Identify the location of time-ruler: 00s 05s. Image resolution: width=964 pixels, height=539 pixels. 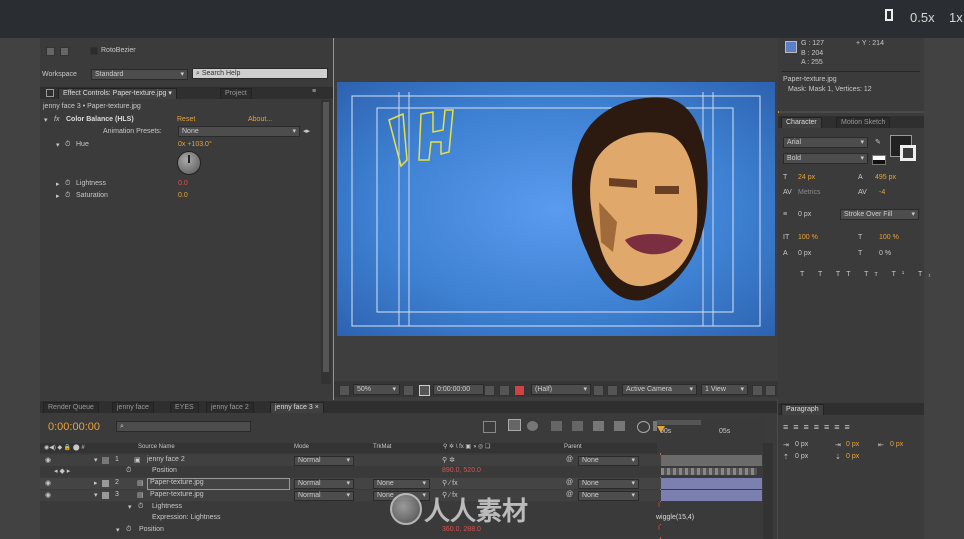
(710, 436).